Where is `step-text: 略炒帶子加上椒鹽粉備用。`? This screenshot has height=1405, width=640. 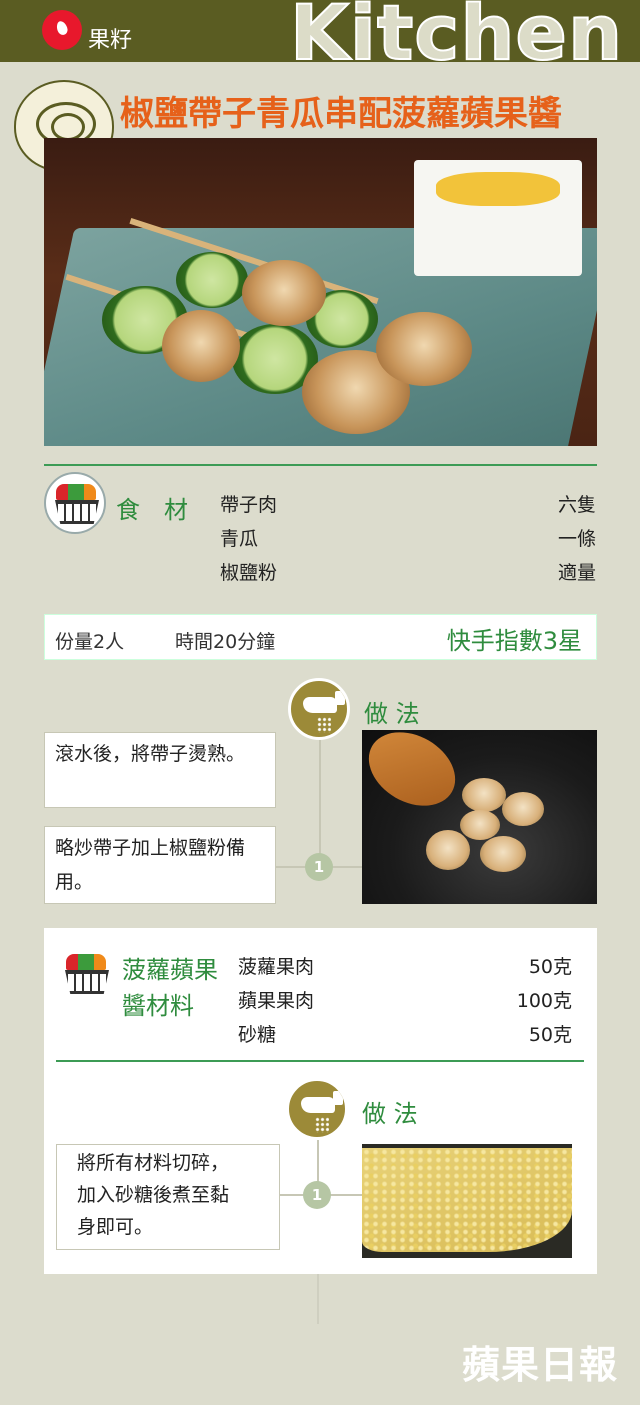
step-text: 略炒帶子加上椒鹽粉備用。 is located at coordinates (160, 865).